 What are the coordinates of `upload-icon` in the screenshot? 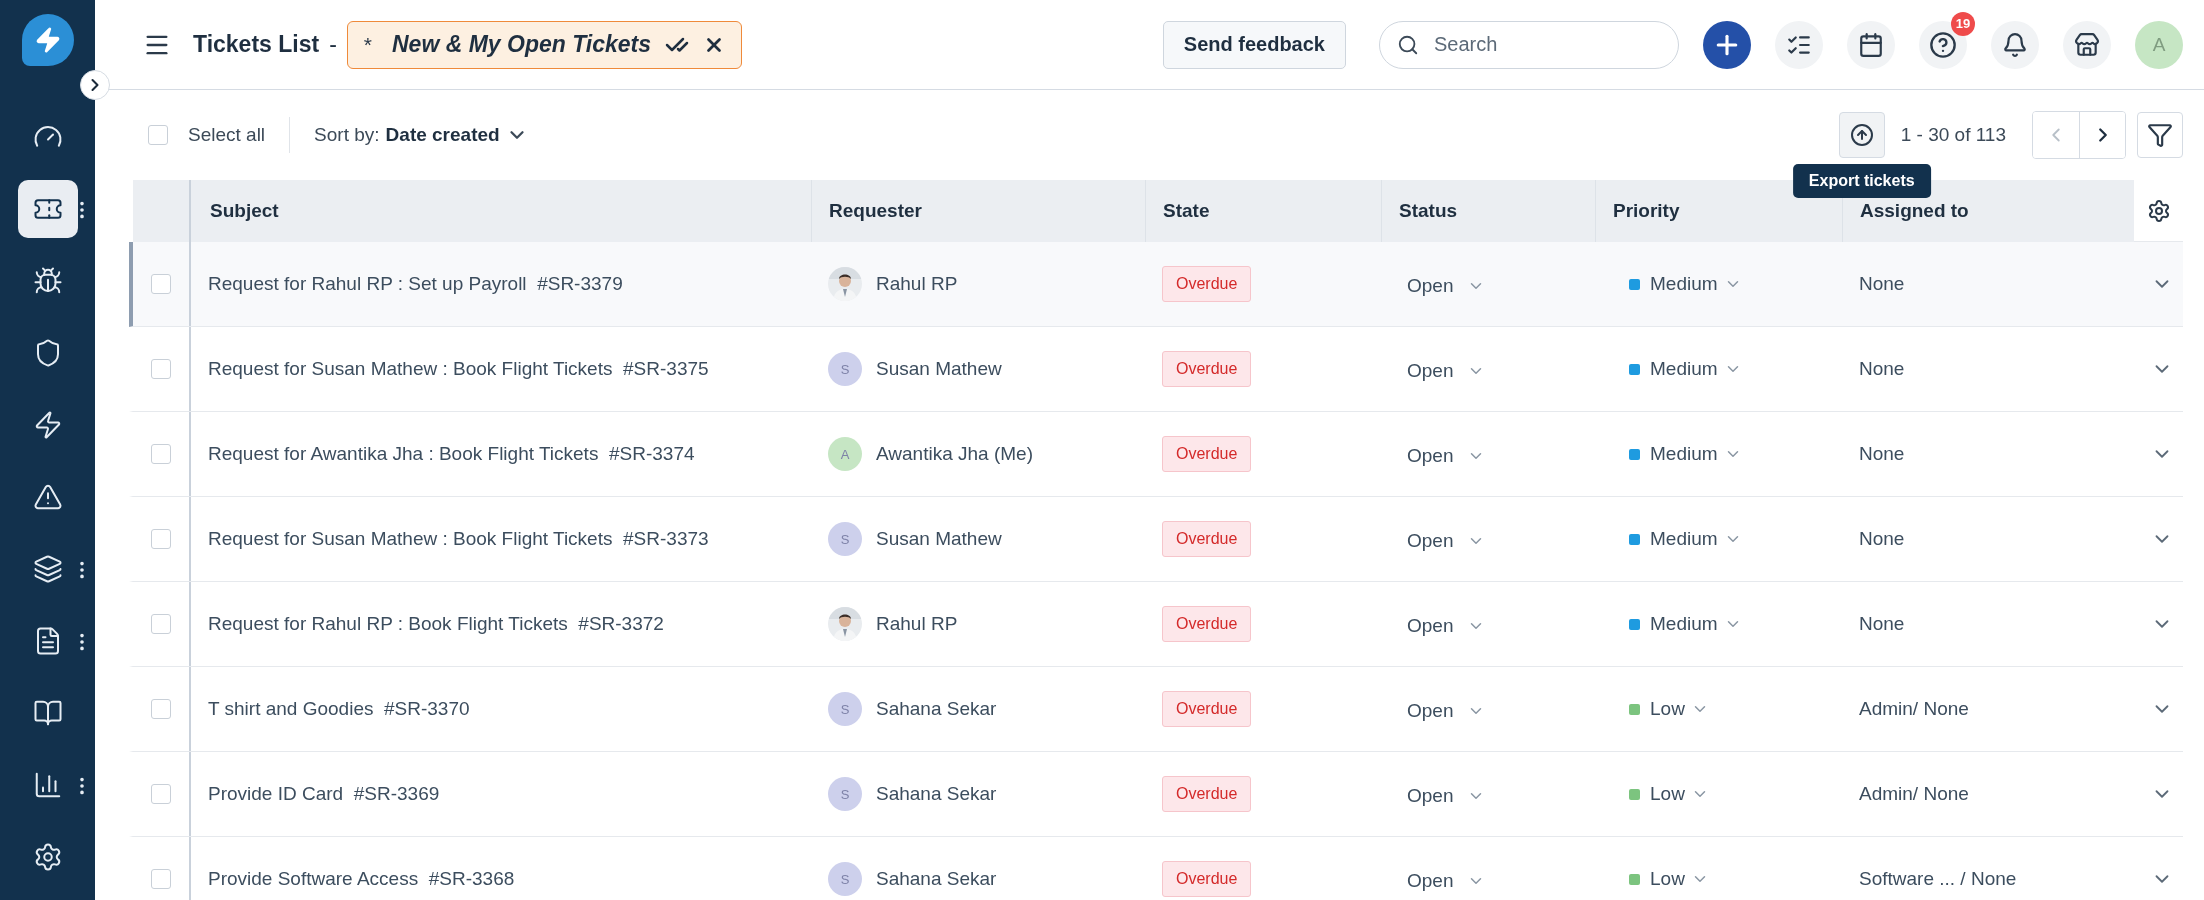 It's located at (1861, 135).